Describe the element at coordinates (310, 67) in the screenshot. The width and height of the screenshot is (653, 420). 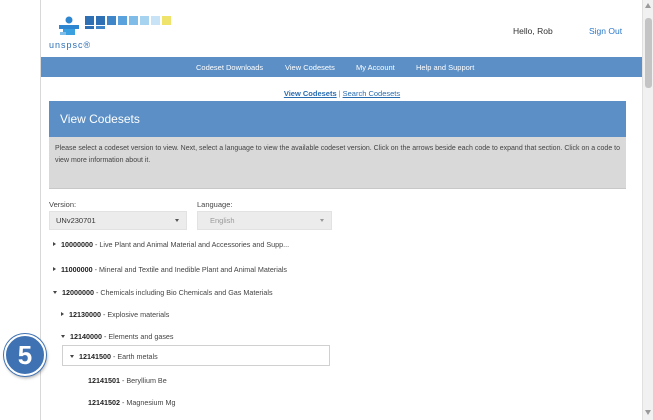
I see `nav-view-codesets: View Codesets` at that location.